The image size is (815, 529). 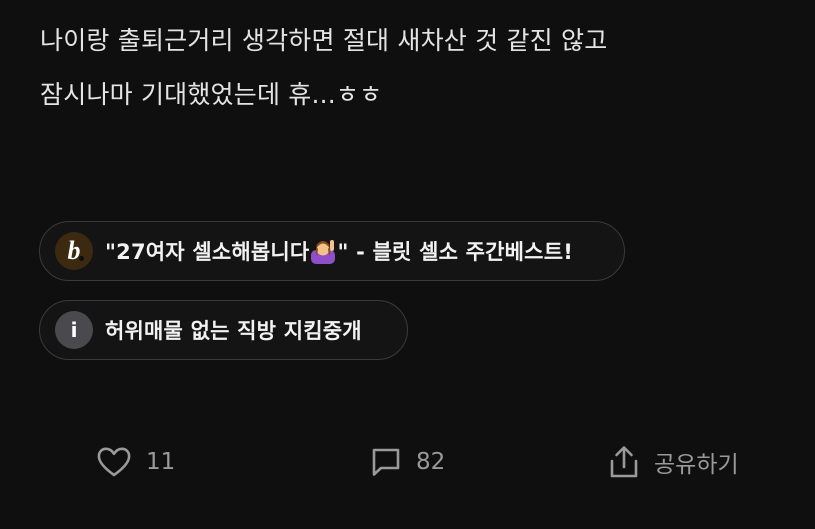 I want to click on comment-icon, so click(x=386, y=462).